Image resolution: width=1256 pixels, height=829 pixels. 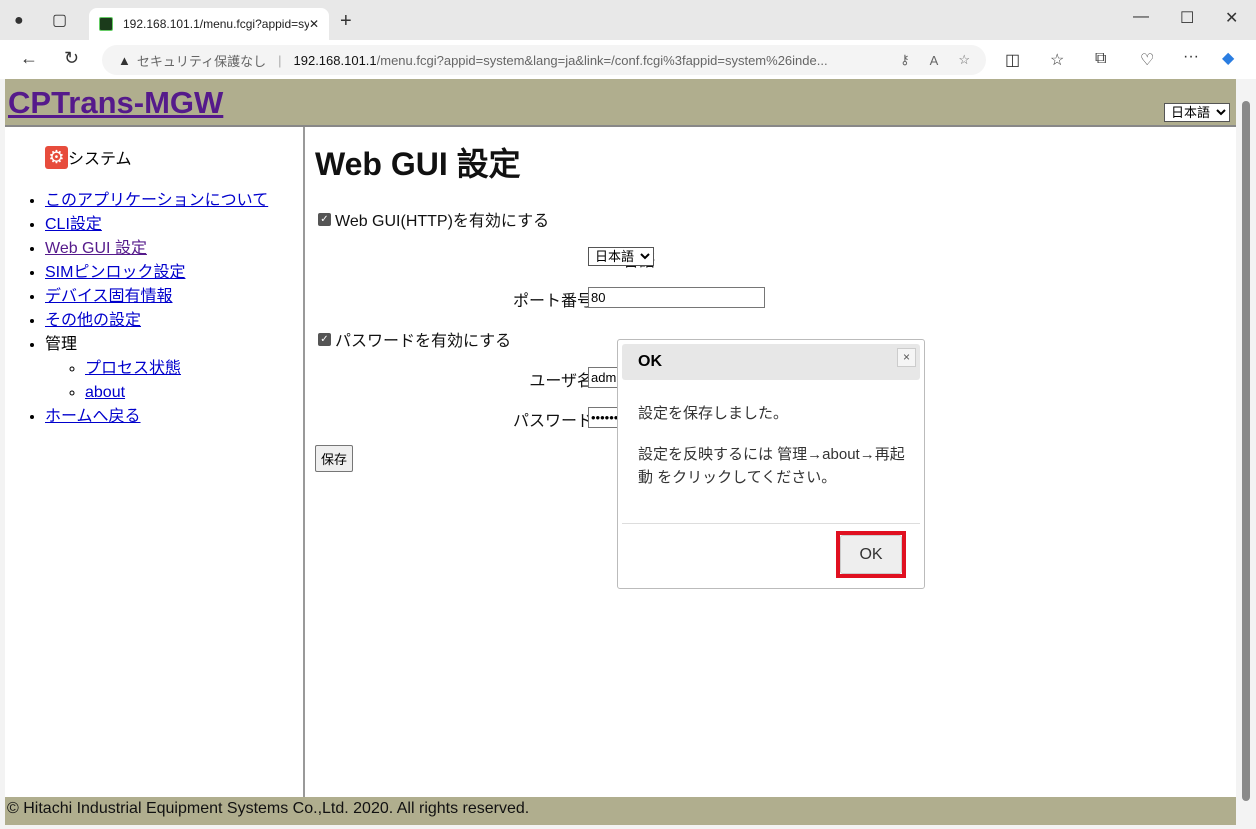 I want to click on sidebar-item-device-info: デバイス固有情報, so click(x=109, y=296).